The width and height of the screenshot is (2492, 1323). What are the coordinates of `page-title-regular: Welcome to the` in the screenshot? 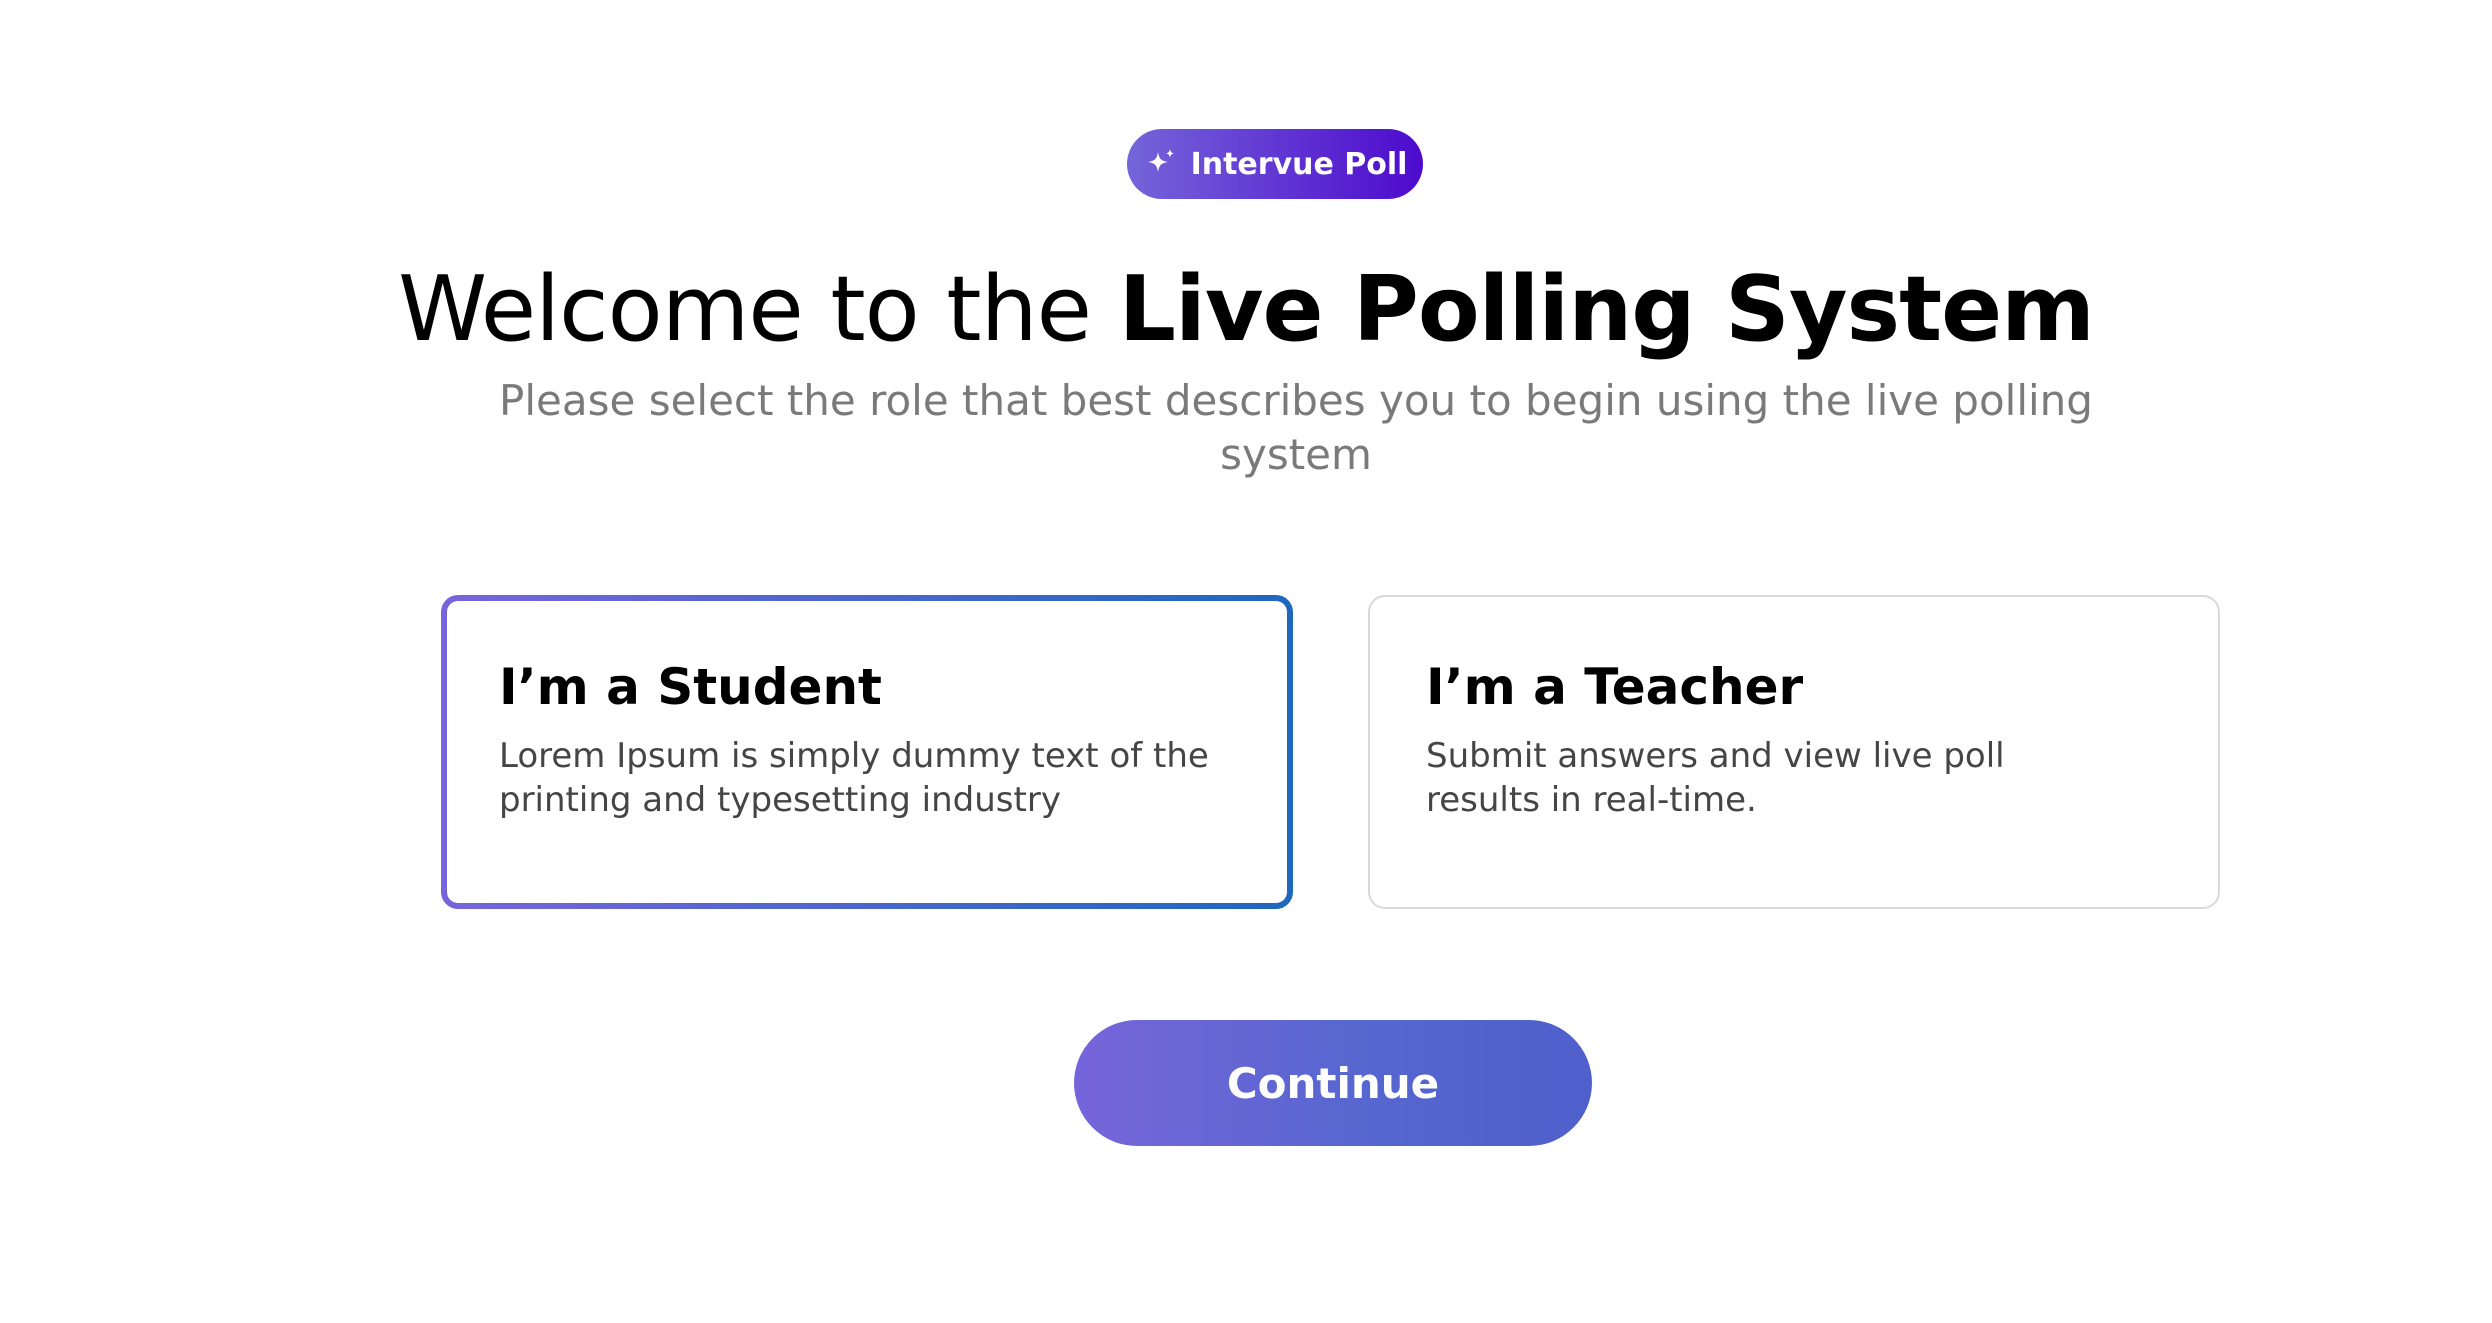 It's located at (758, 309).